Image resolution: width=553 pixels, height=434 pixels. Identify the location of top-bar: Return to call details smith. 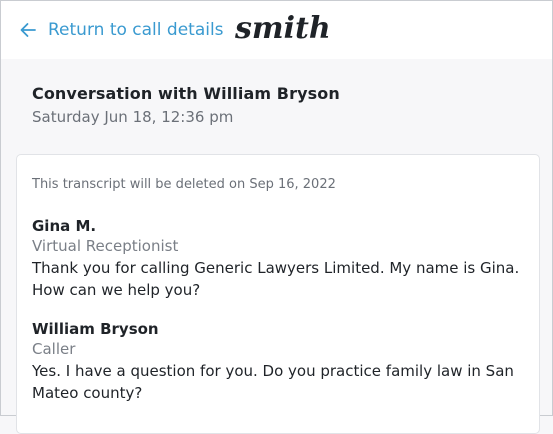
(276, 30).